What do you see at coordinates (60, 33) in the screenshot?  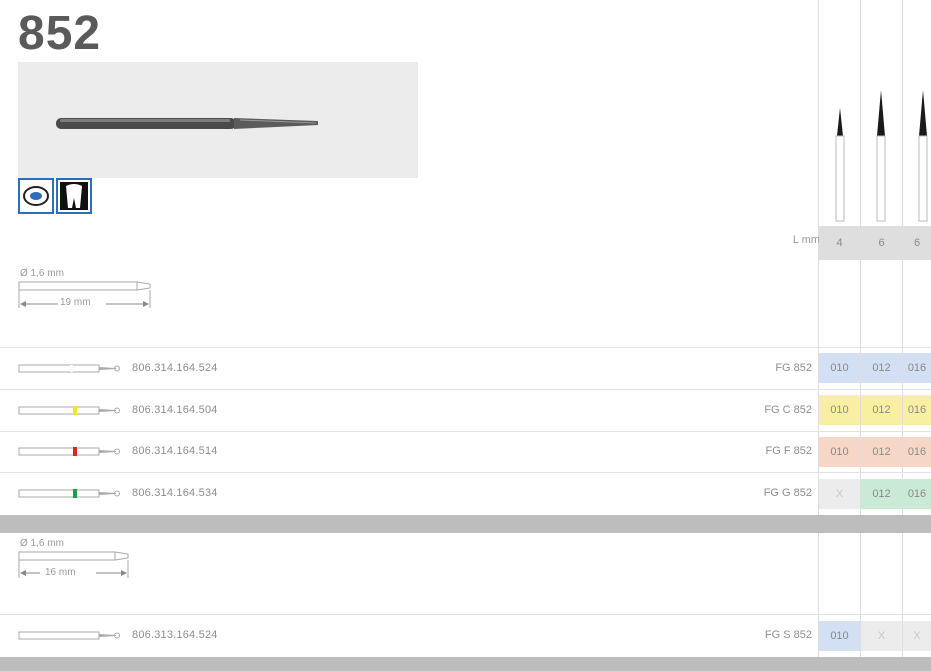 I see `product-number: 852` at bounding box center [60, 33].